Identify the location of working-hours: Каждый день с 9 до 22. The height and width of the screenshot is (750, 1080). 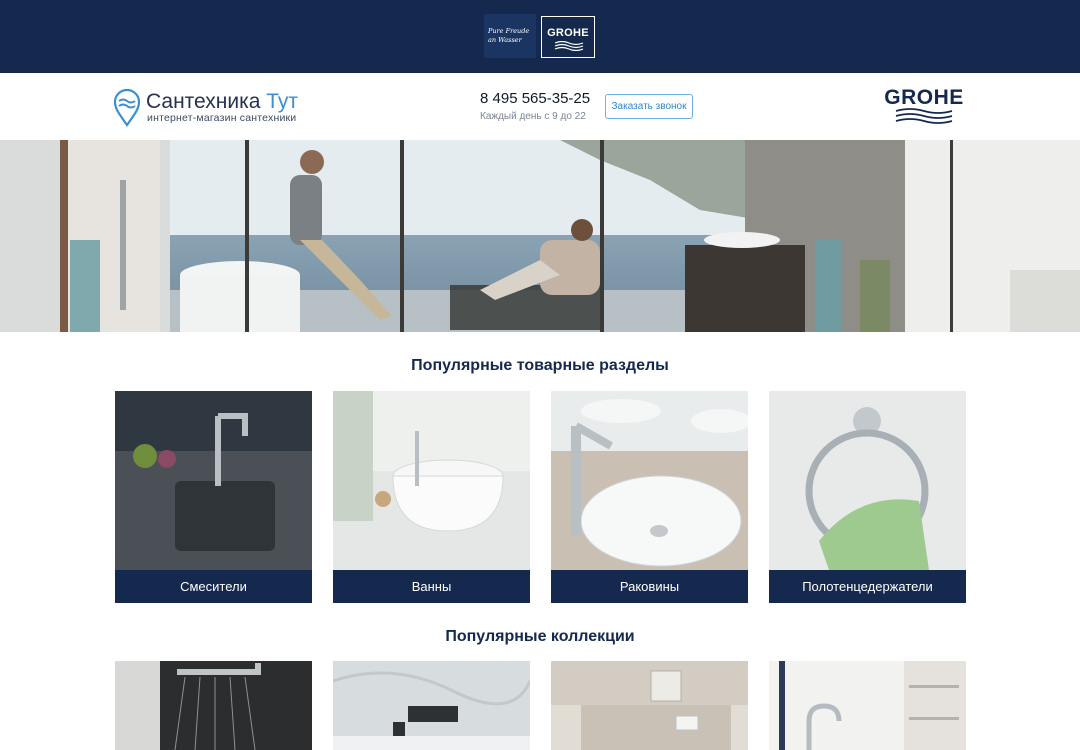
(533, 116).